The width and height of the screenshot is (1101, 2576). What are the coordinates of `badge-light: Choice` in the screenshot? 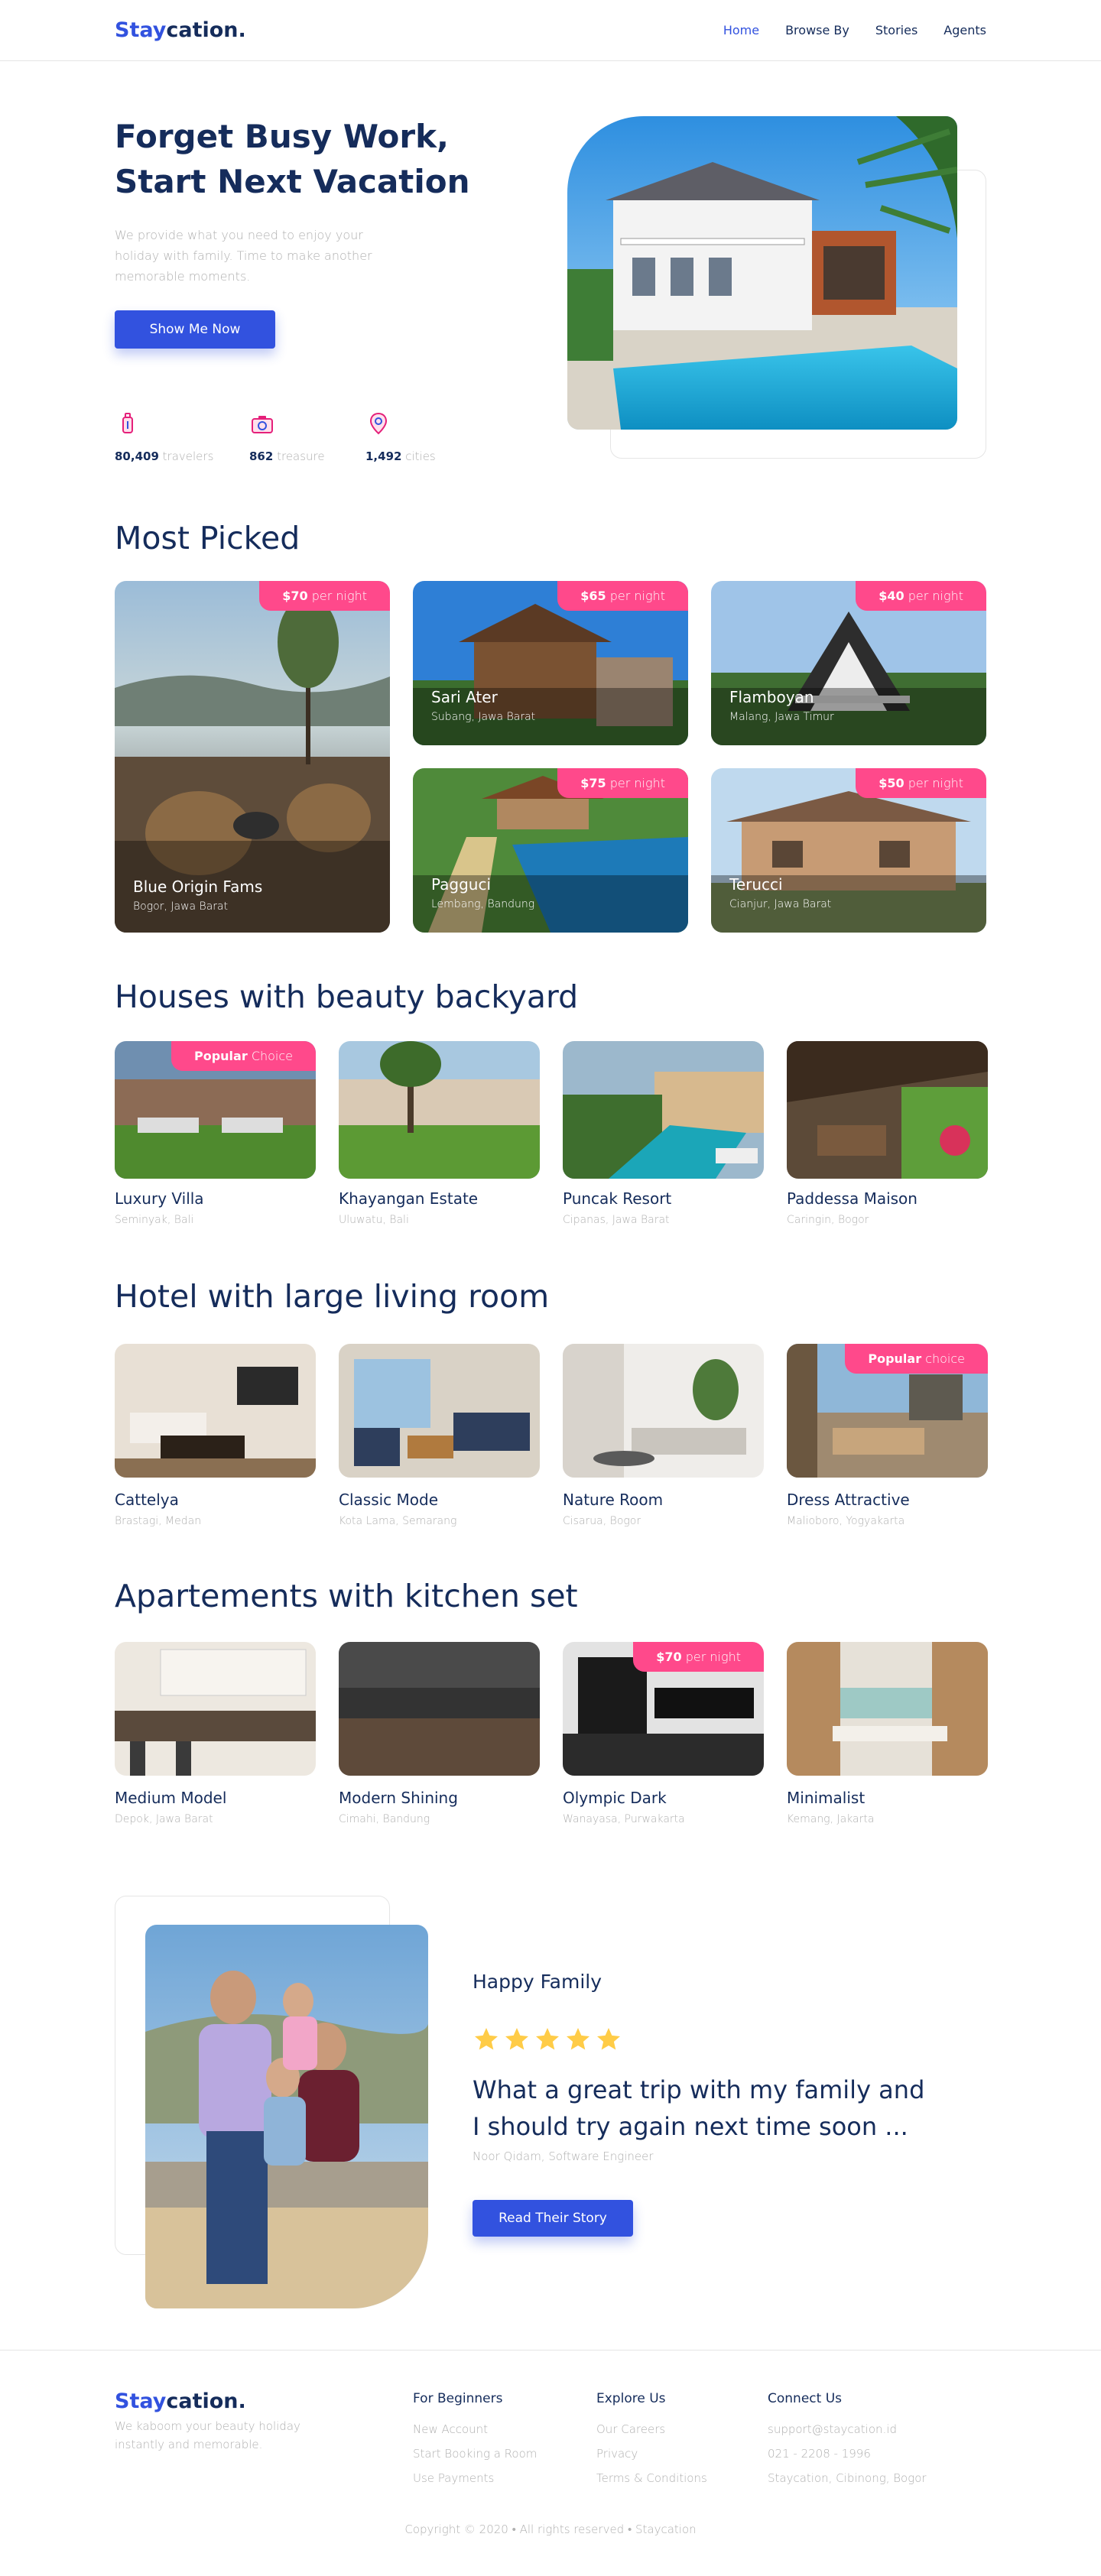 It's located at (272, 1056).